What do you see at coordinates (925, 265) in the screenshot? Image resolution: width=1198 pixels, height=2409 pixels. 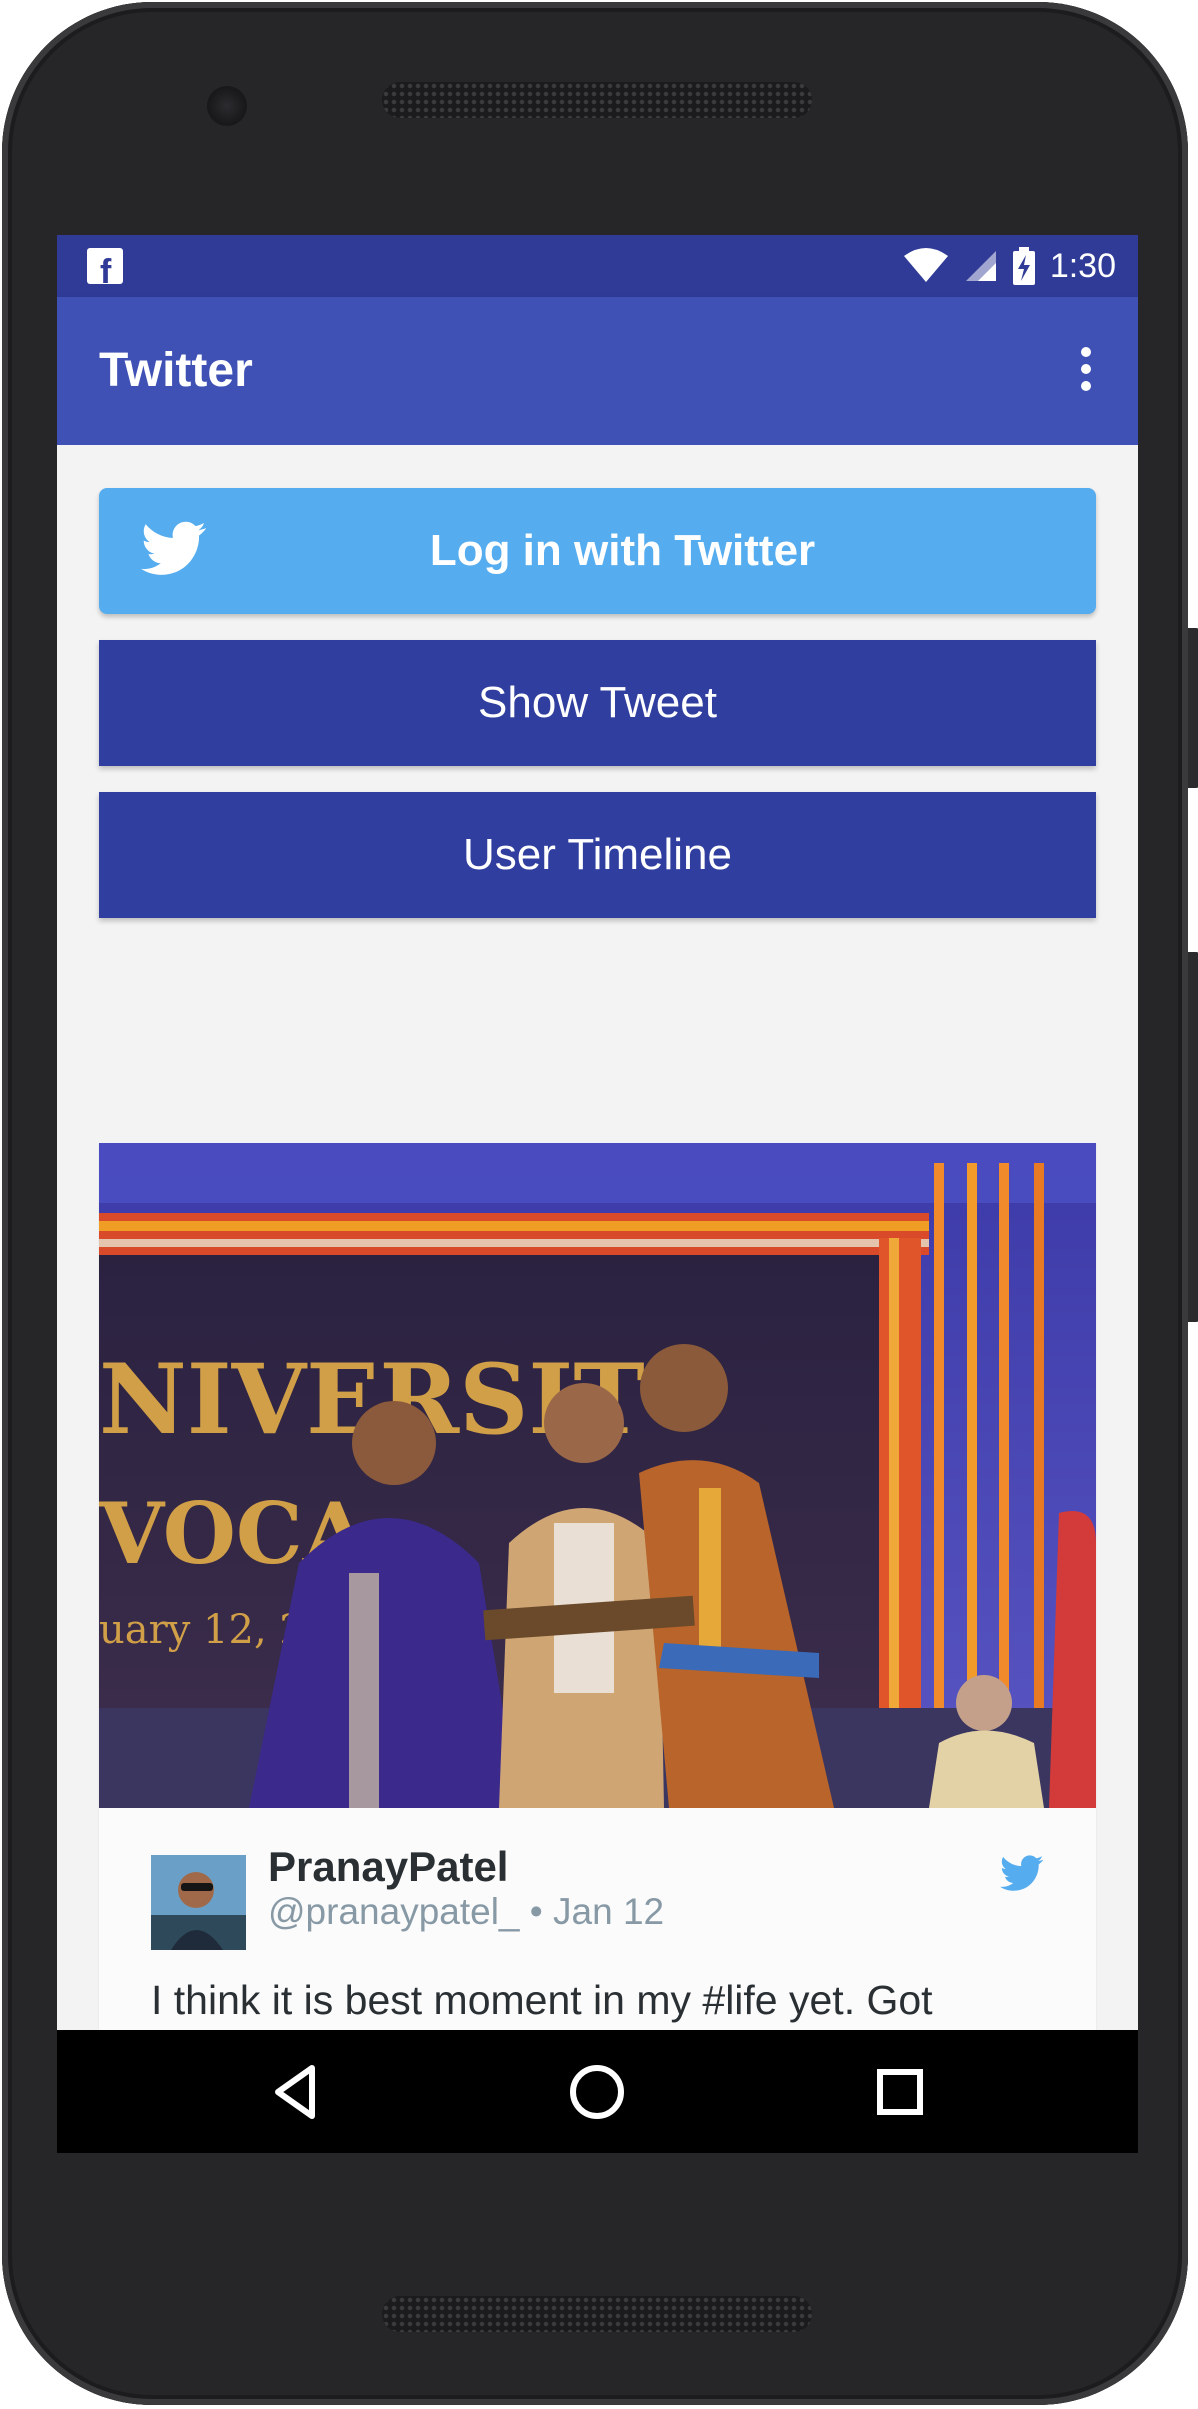 I see `wifi-icon` at bounding box center [925, 265].